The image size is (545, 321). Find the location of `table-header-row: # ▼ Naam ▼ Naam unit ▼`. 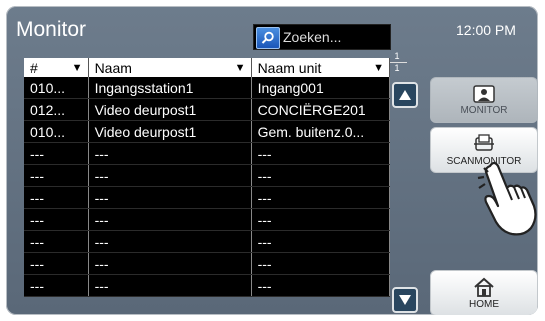

table-header-row: # ▼ Naam ▼ Naam unit ▼ is located at coordinates (207, 67).